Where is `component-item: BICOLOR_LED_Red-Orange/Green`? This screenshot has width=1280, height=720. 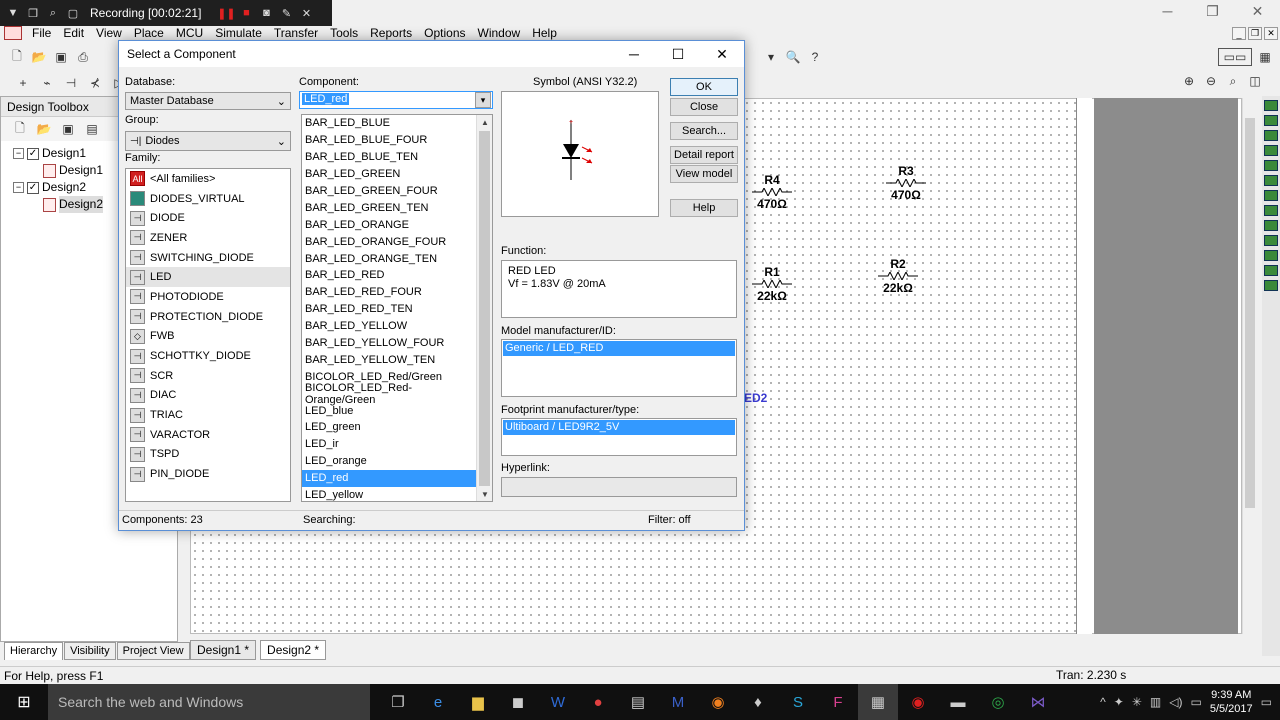 component-item: BICOLOR_LED_Red-Orange/Green is located at coordinates (389, 394).